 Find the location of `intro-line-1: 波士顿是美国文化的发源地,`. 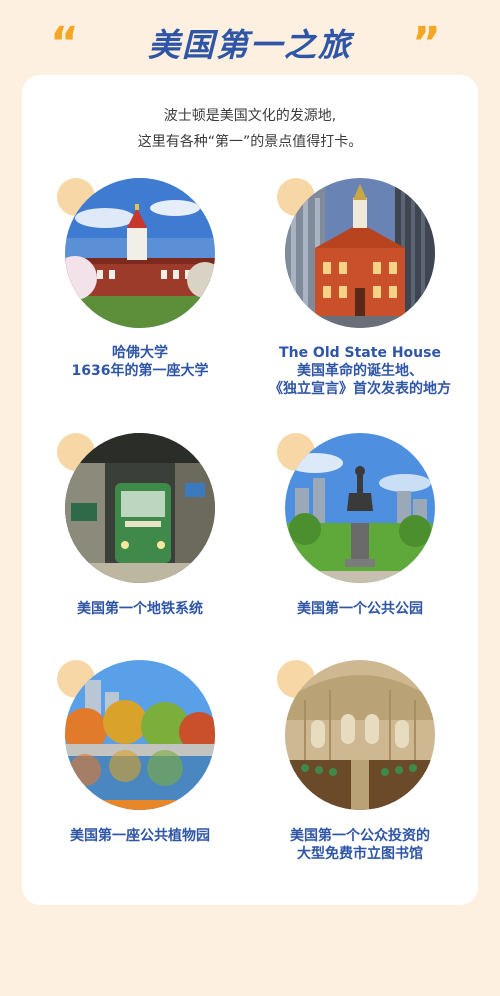

intro-line-1: 波士顿是美国文化的发源地, is located at coordinates (250, 116).